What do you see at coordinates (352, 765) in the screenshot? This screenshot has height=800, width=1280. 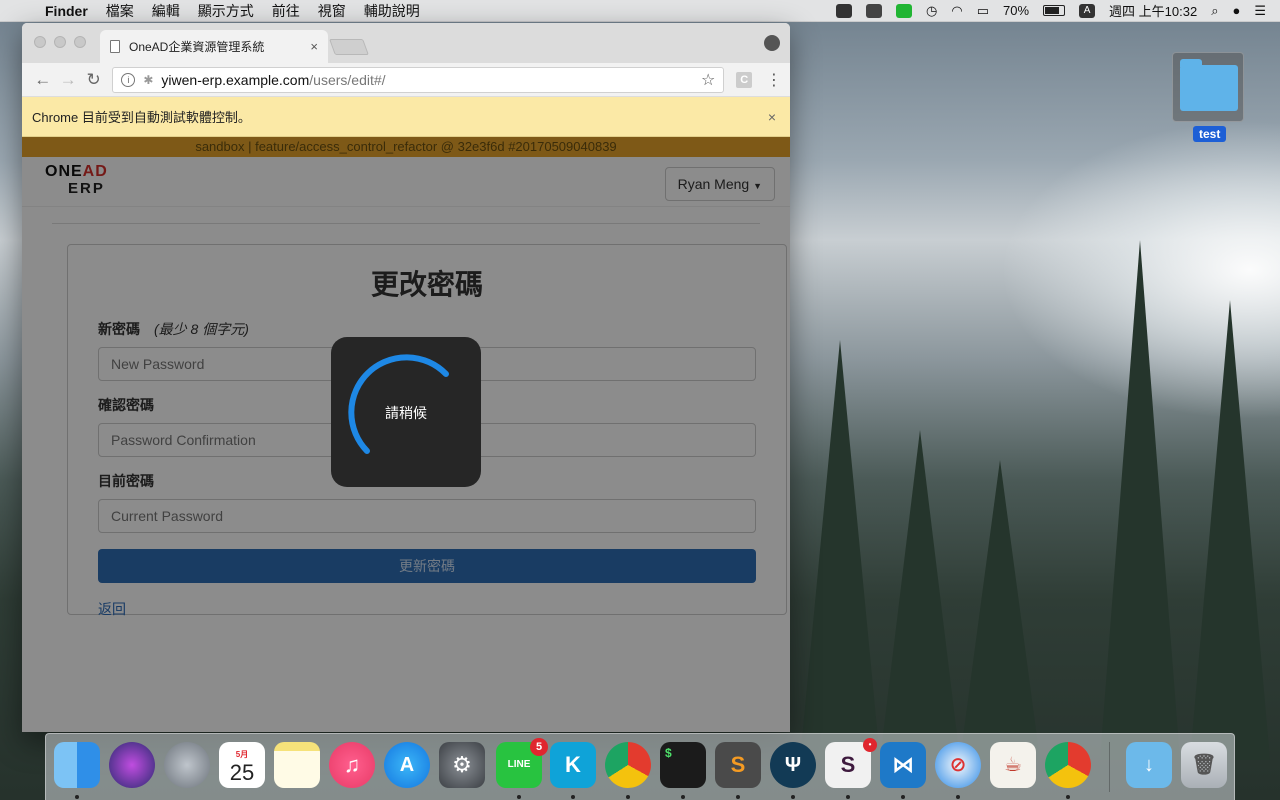 I see `itunes-icon: ♫` at bounding box center [352, 765].